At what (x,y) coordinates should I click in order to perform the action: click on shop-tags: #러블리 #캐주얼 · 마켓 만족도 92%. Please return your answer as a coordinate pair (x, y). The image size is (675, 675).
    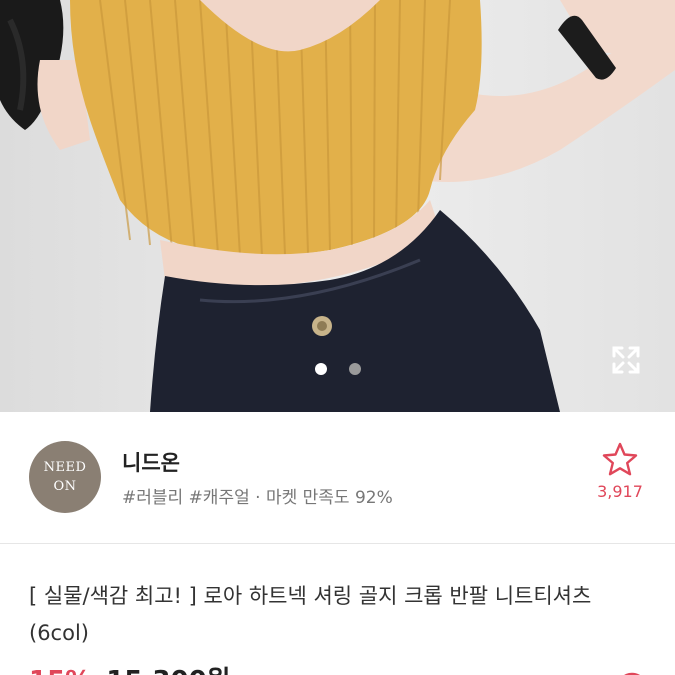
    Looking at the image, I should click on (257, 498).